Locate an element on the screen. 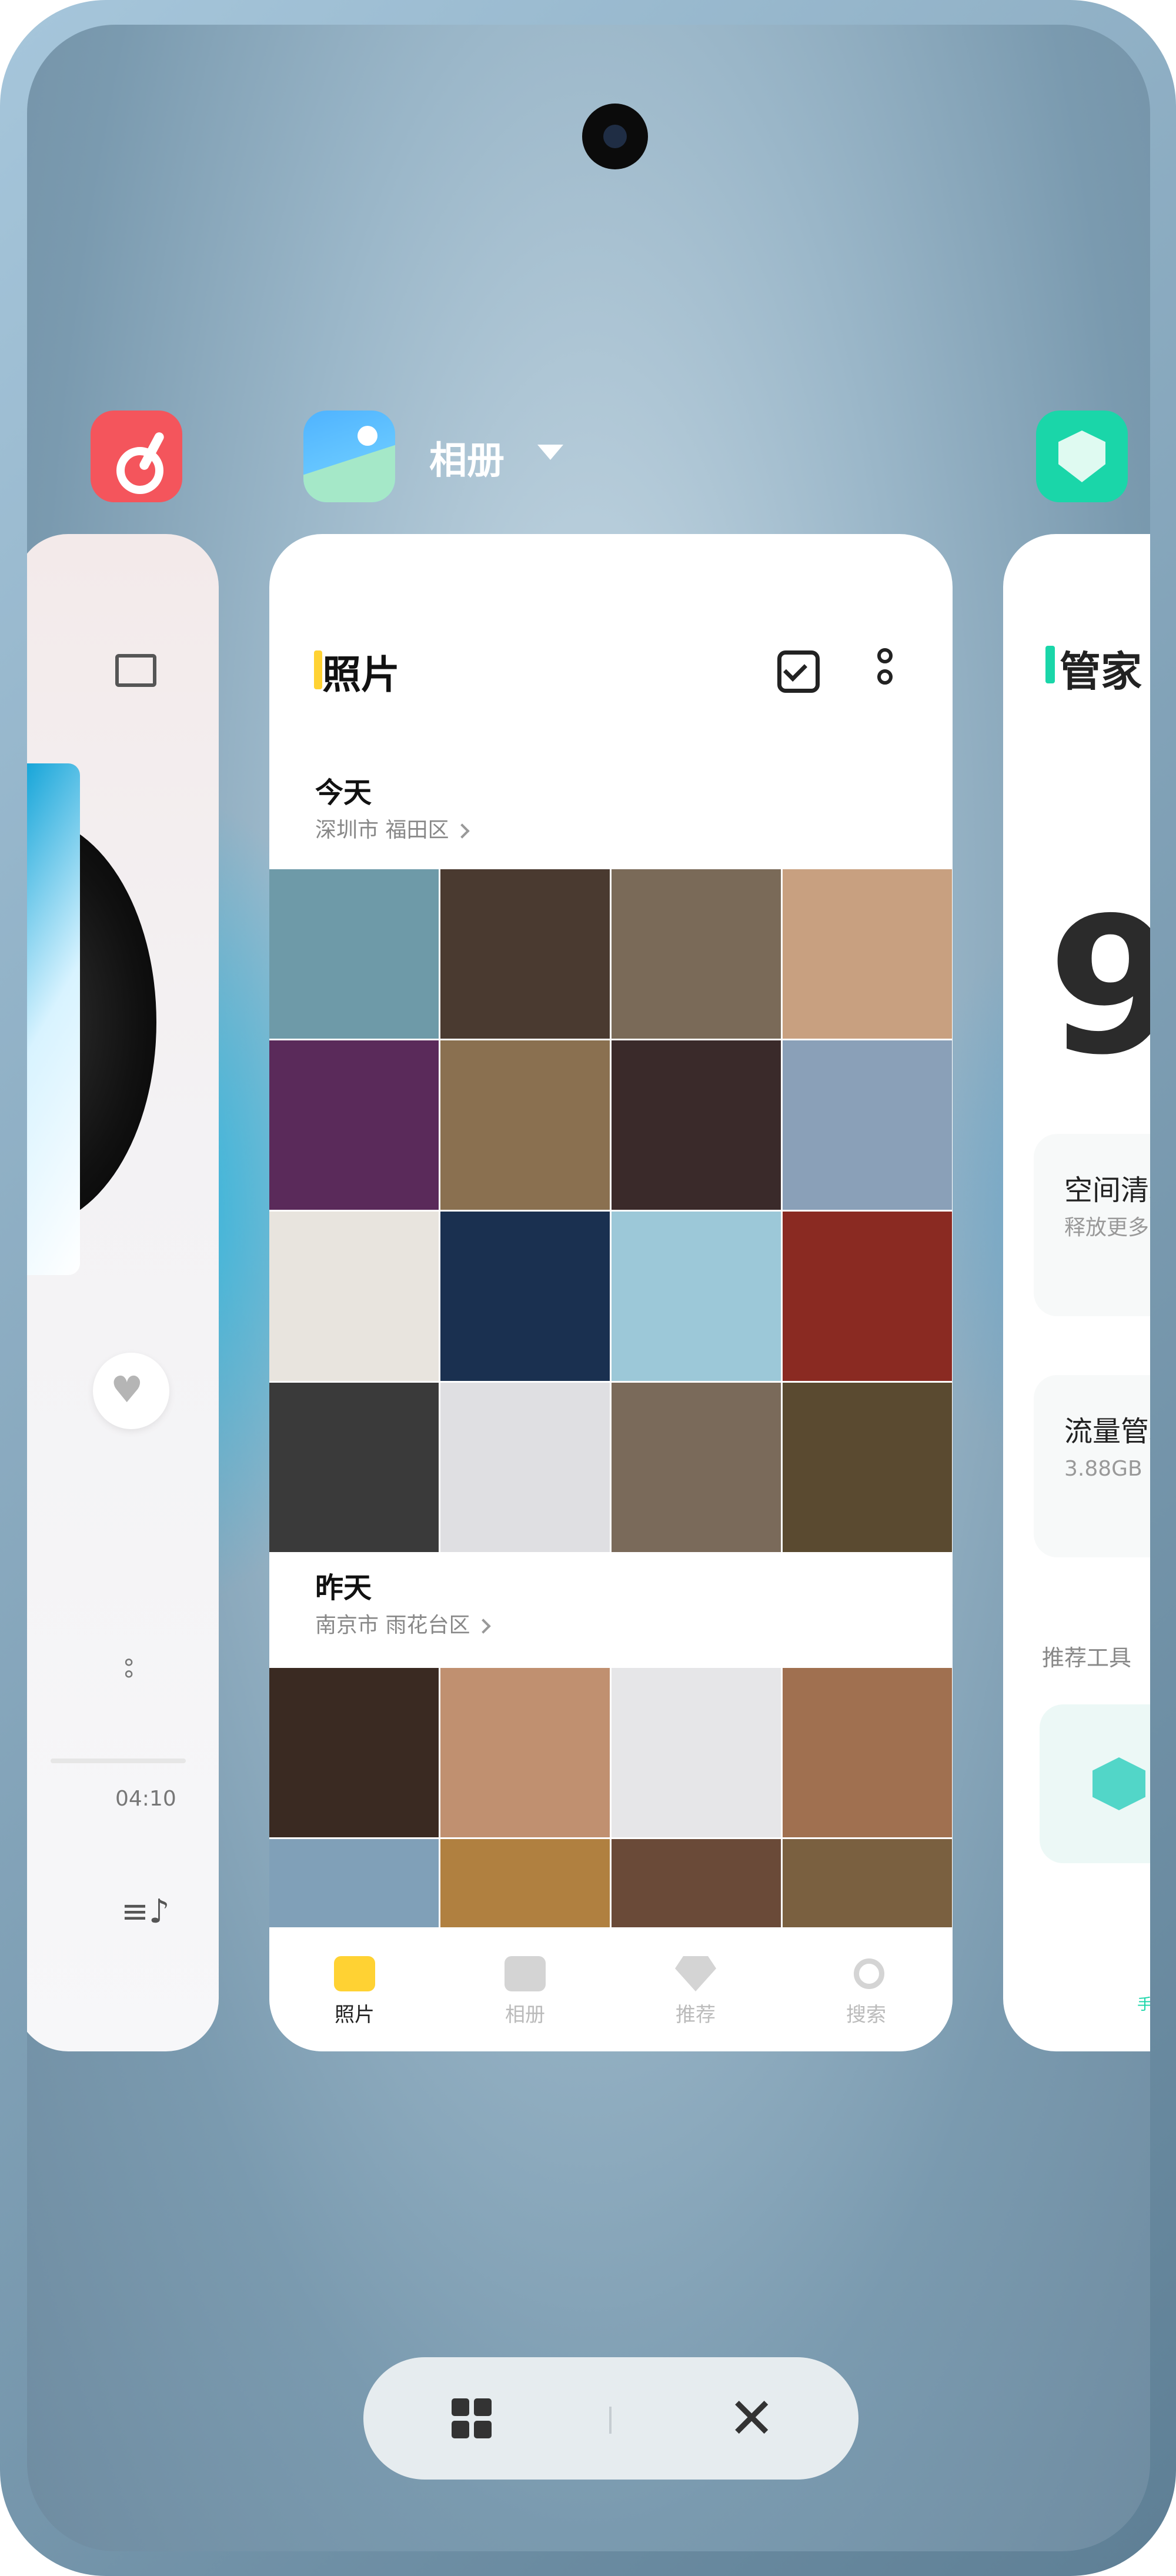 This screenshot has width=1176, height=2576. data-usage-tile: 流量管理 3.88GB 已用 is located at coordinates (1092, 1466).